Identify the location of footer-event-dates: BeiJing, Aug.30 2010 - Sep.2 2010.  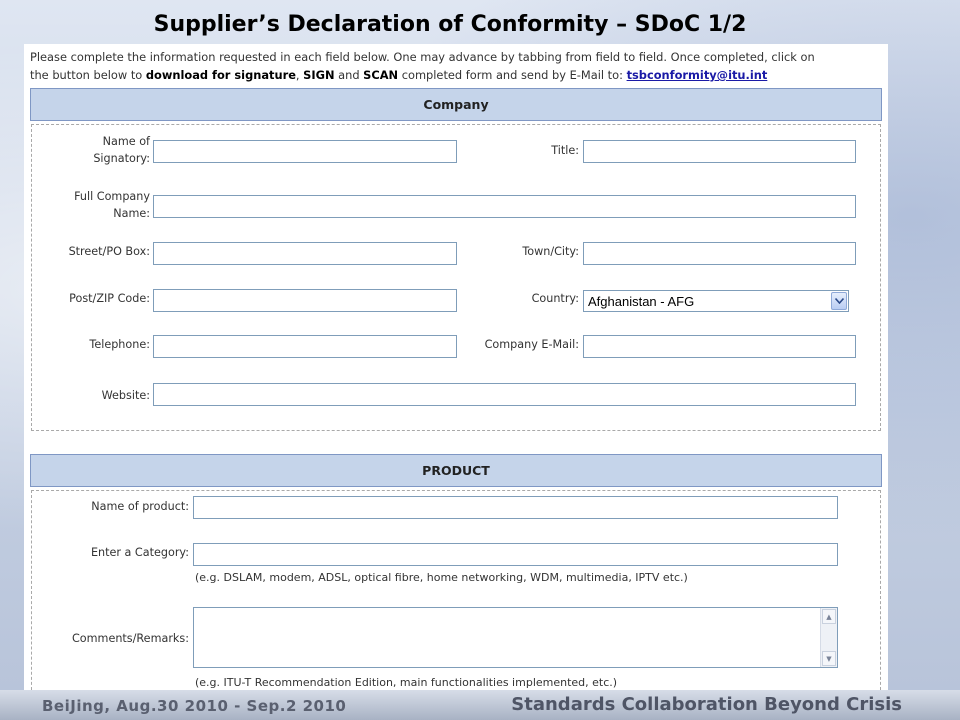
(194, 706).